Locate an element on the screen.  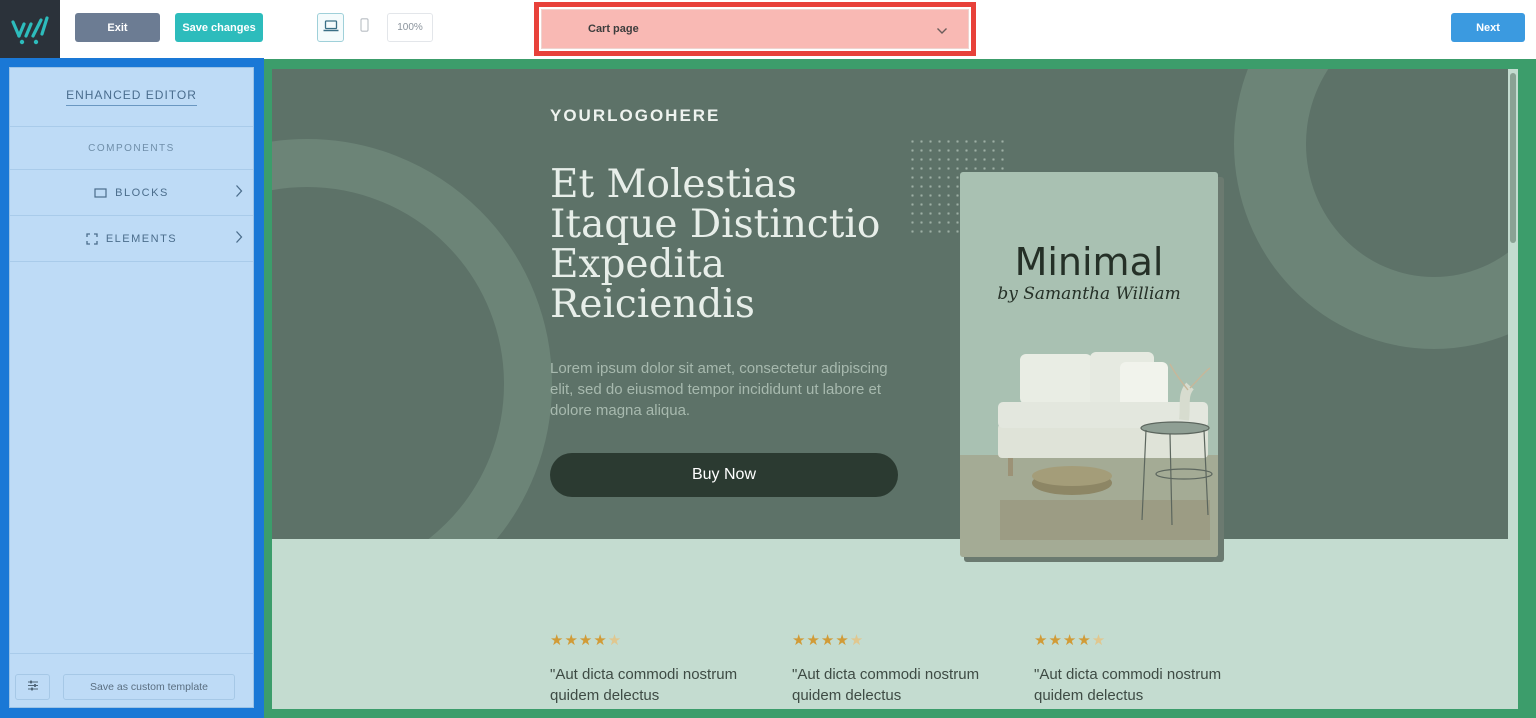
components-heading: COMPONENTS is located at coordinates (131, 149).